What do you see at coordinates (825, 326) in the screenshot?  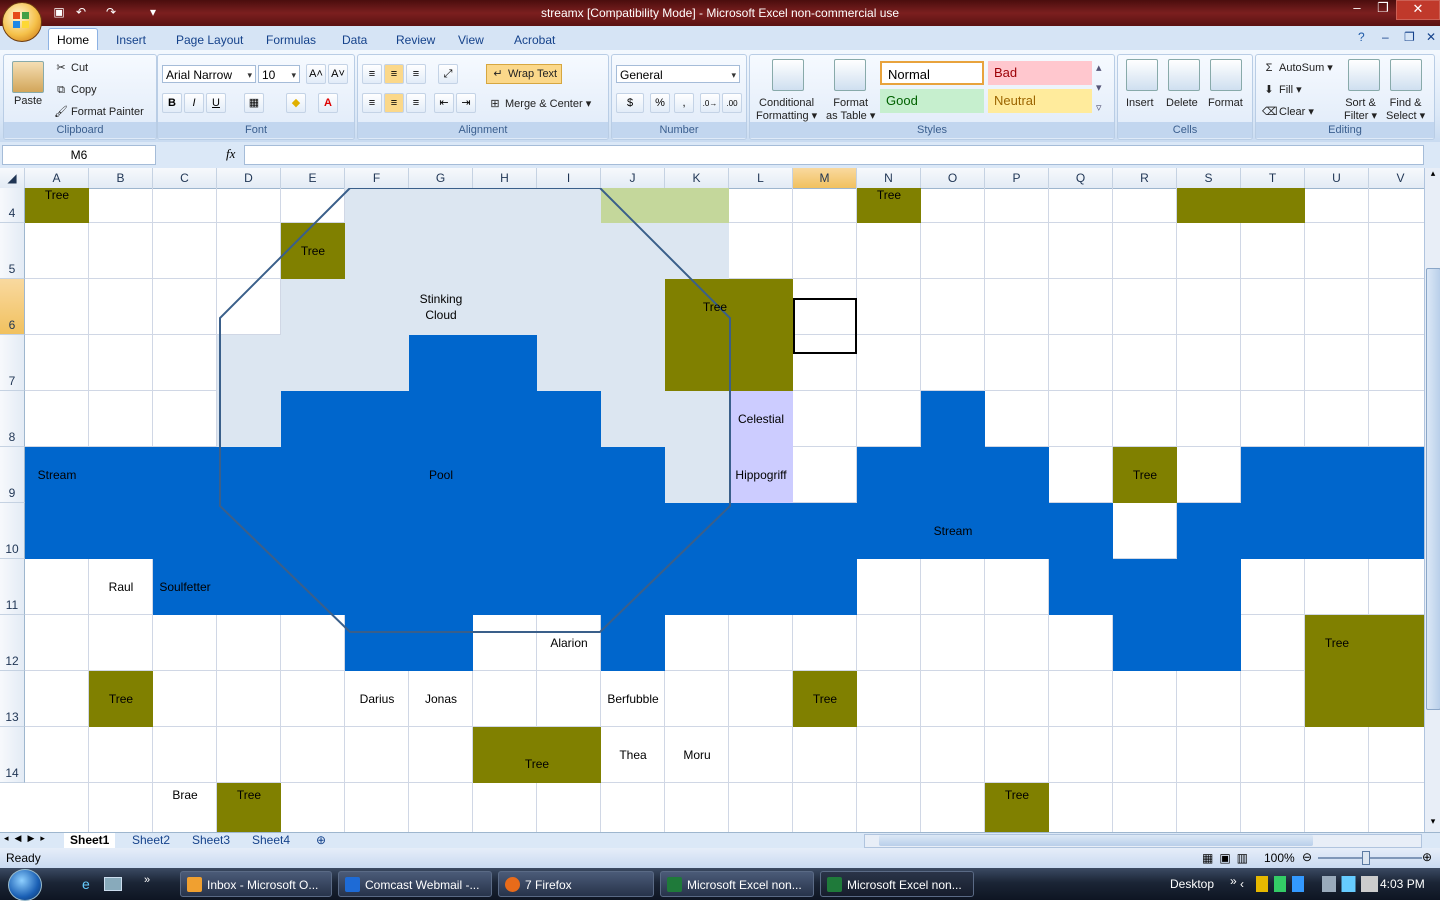 I see `active-cell-cursor` at bounding box center [825, 326].